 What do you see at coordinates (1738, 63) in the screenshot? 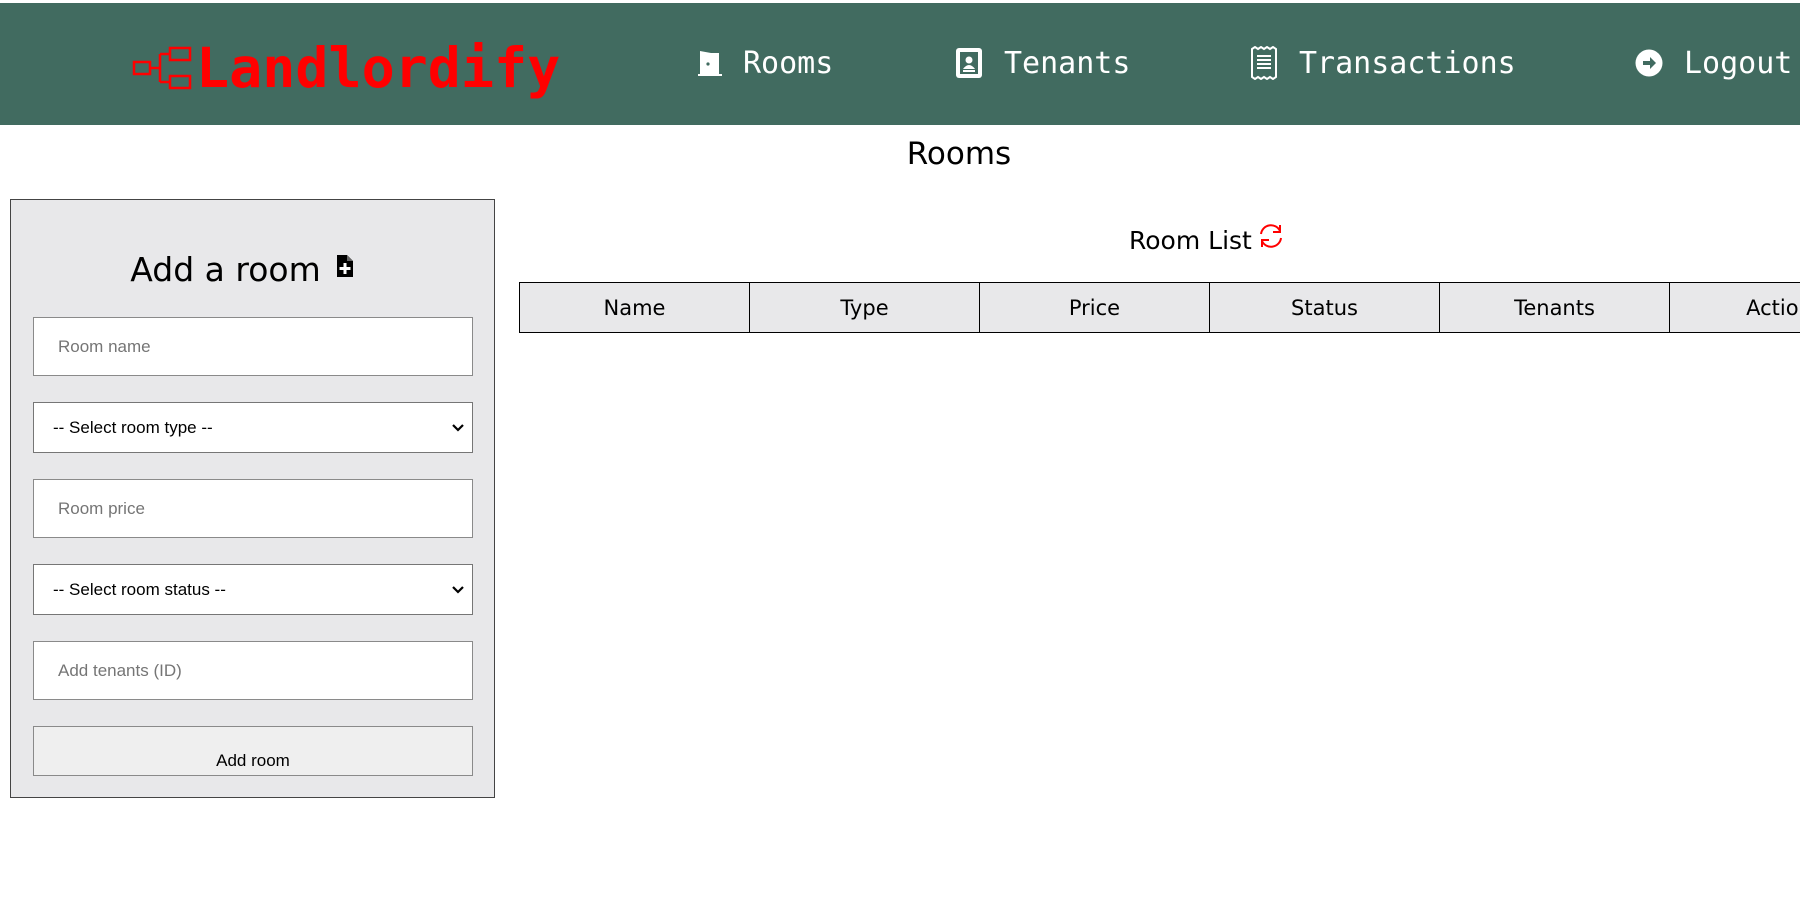
I see `nav-logout-label: Logout` at bounding box center [1738, 63].